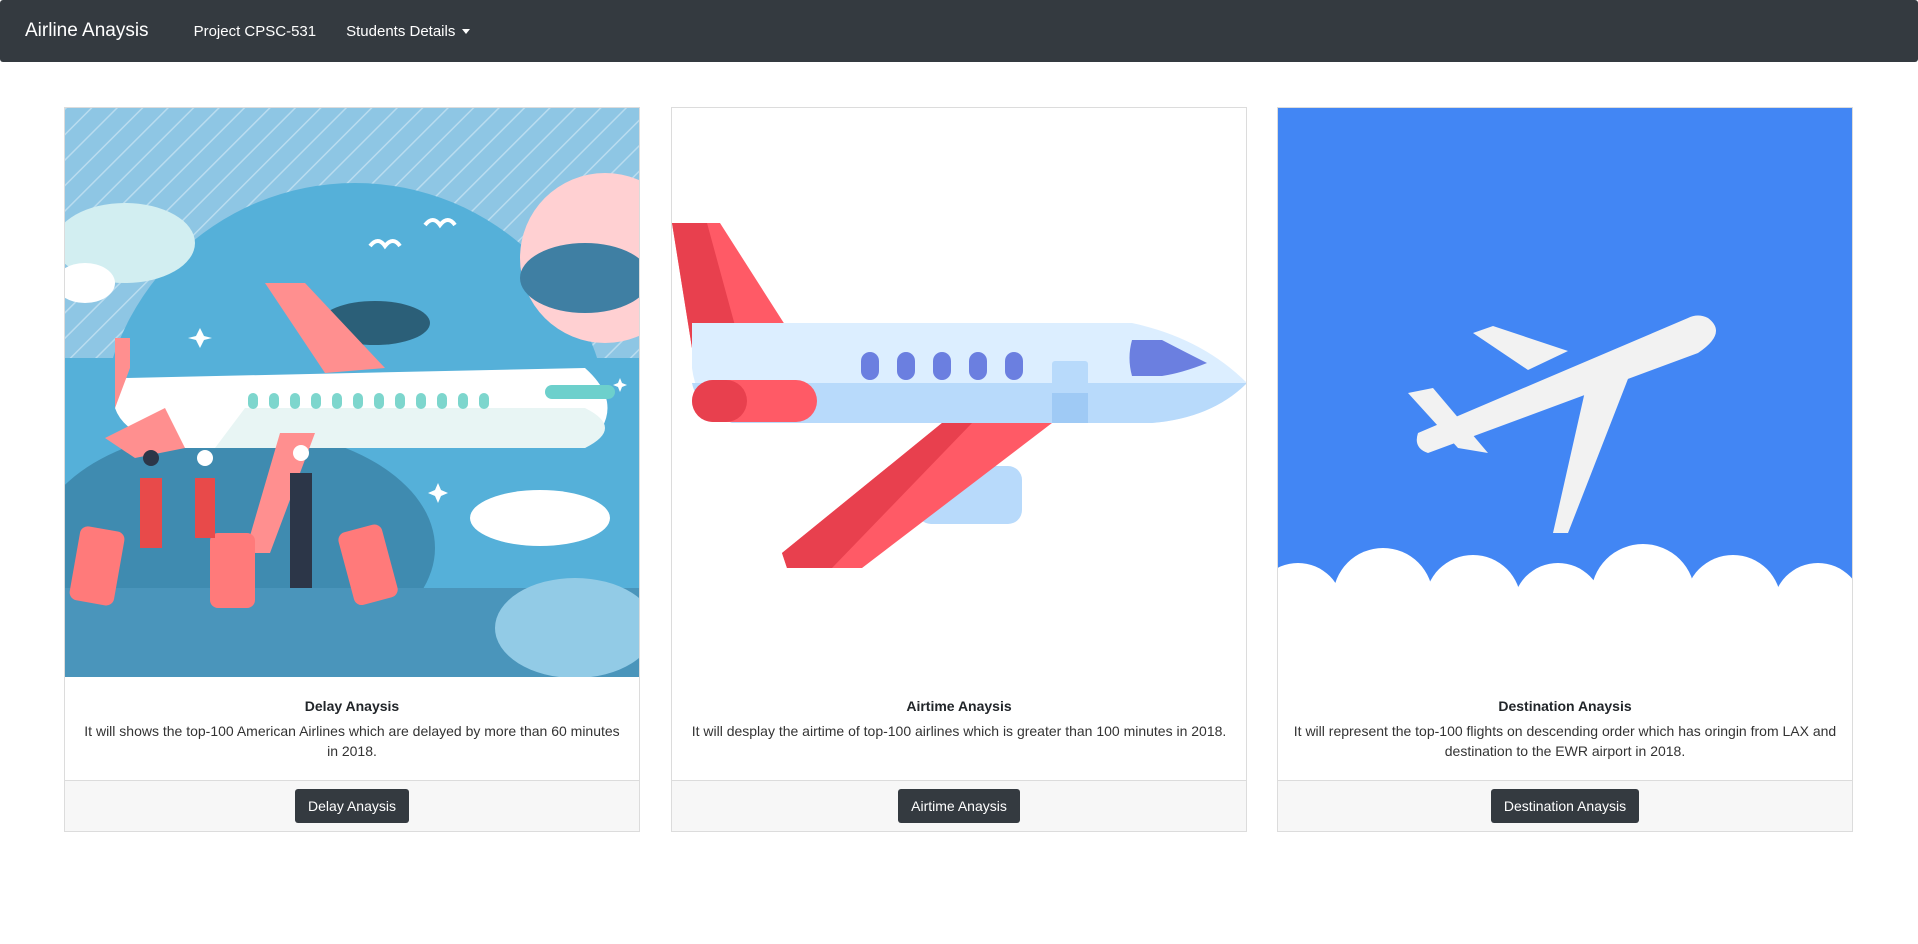  What do you see at coordinates (959, 705) in the screenshot?
I see `card-title: Airtime Anaysis` at bounding box center [959, 705].